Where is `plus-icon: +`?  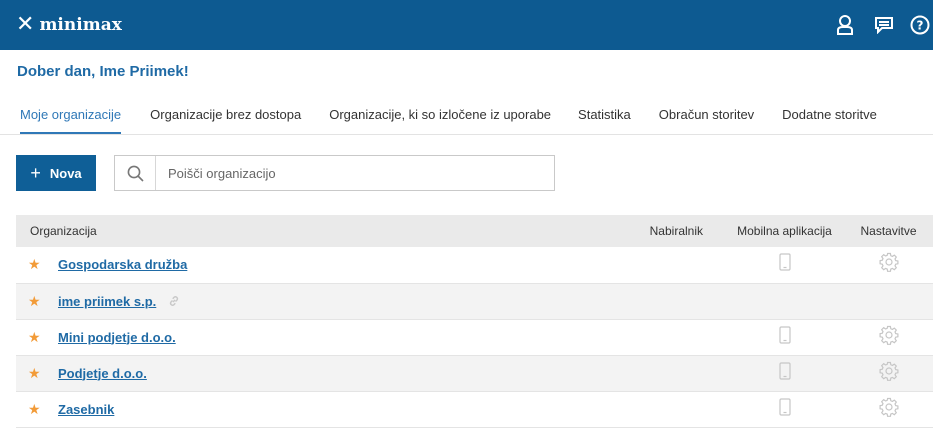
plus-icon: + is located at coordinates (35, 172).